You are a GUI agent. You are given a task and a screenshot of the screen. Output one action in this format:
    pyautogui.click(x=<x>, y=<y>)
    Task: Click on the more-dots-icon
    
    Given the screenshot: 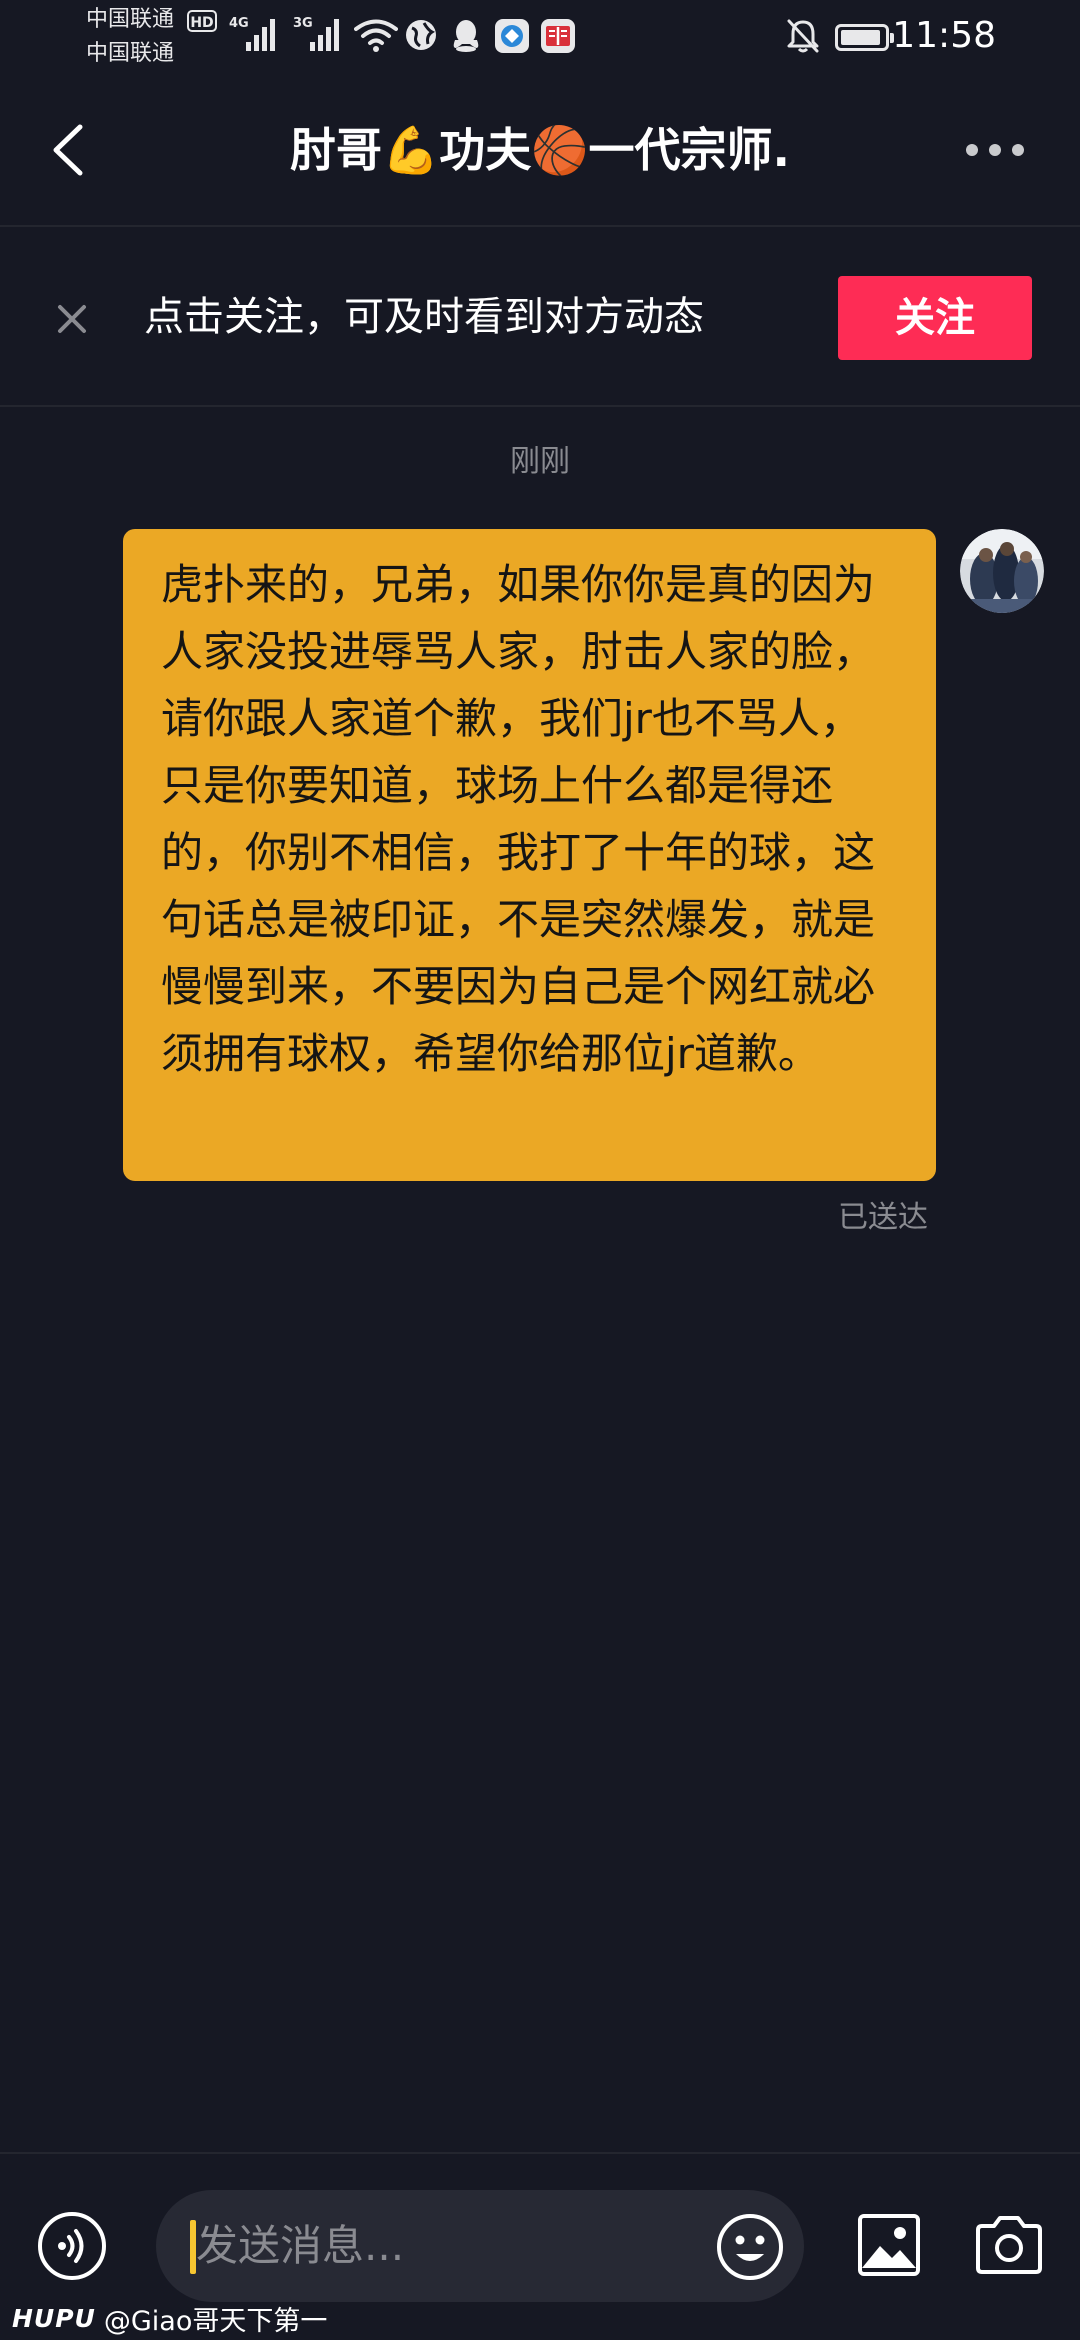 What is the action you would take?
    pyautogui.click(x=995, y=150)
    